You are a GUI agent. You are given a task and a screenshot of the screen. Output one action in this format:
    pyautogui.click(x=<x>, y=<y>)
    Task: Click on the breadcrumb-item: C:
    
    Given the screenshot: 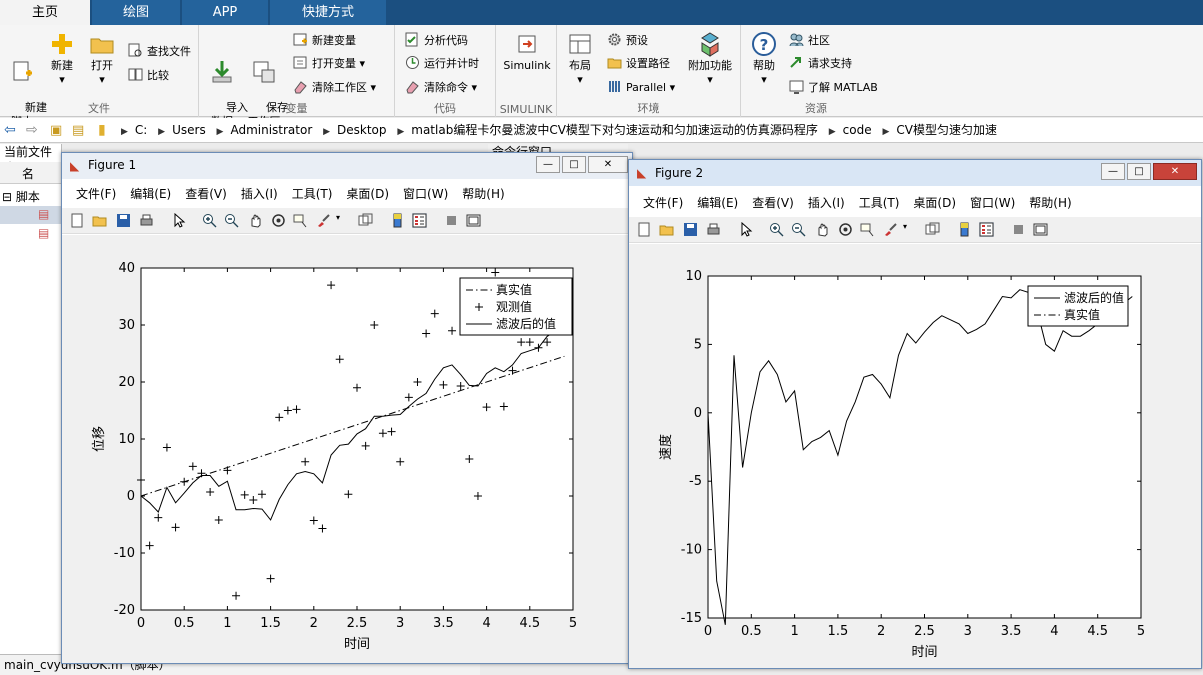 What is the action you would take?
    pyautogui.click(x=141, y=130)
    